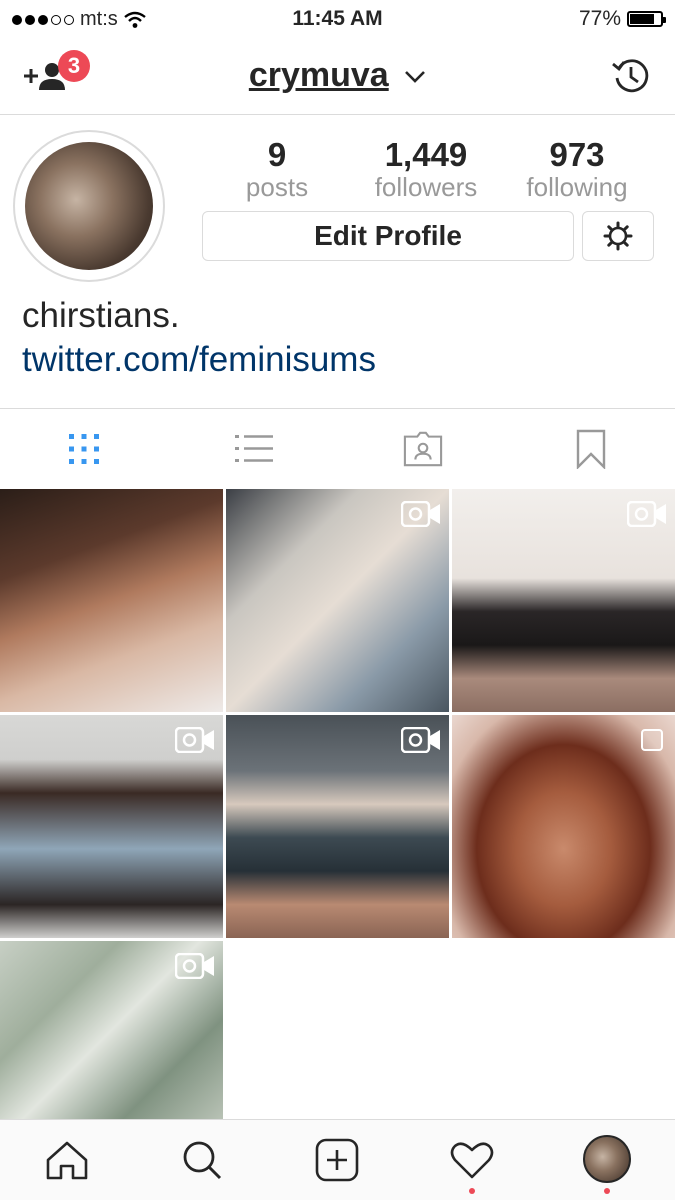  I want to click on profile-tabs, so click(337, 448).